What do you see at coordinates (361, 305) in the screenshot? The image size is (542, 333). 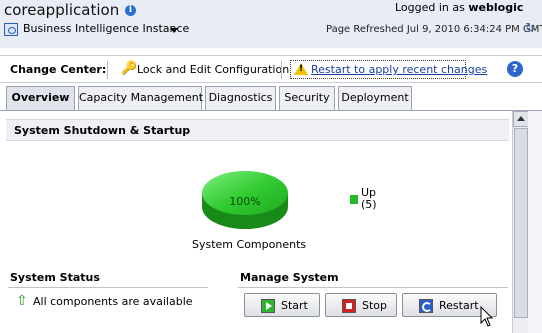 I see `stop-button: Stop` at bounding box center [361, 305].